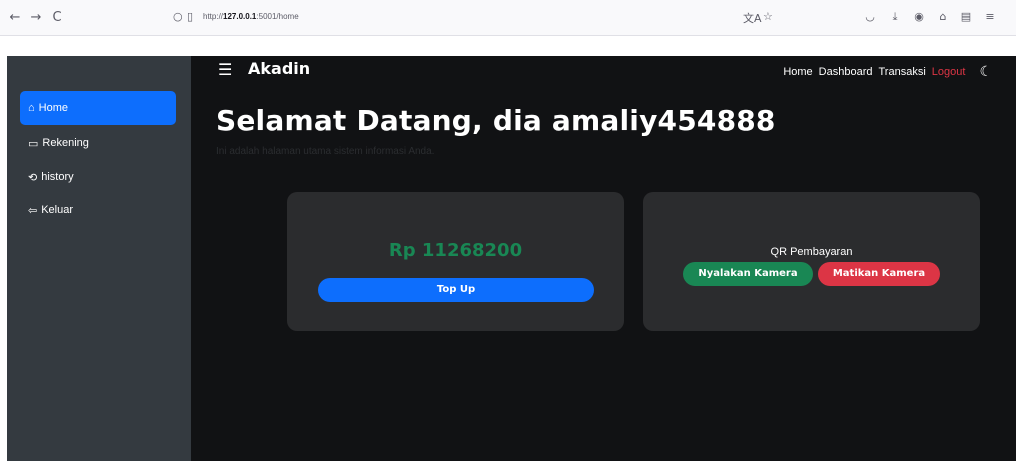 Image resolution: width=1016 pixels, height=461 pixels. Describe the element at coordinates (31, 108) in the screenshot. I see `home-icon: ⌂` at that location.